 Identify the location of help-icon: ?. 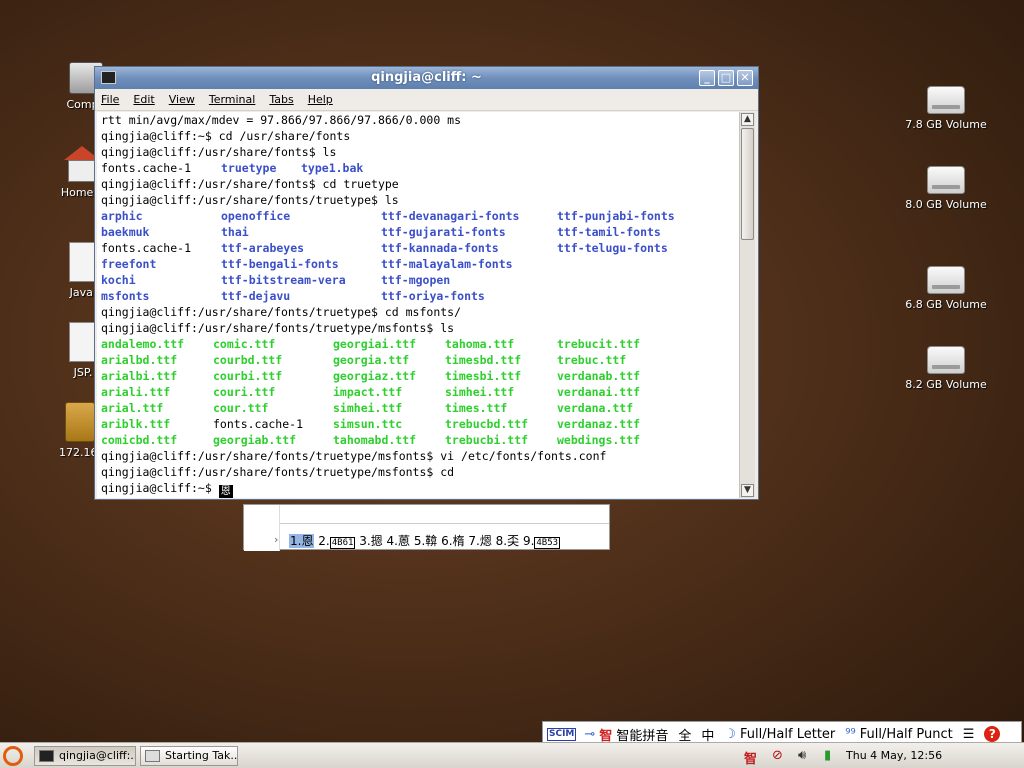
(992, 734).